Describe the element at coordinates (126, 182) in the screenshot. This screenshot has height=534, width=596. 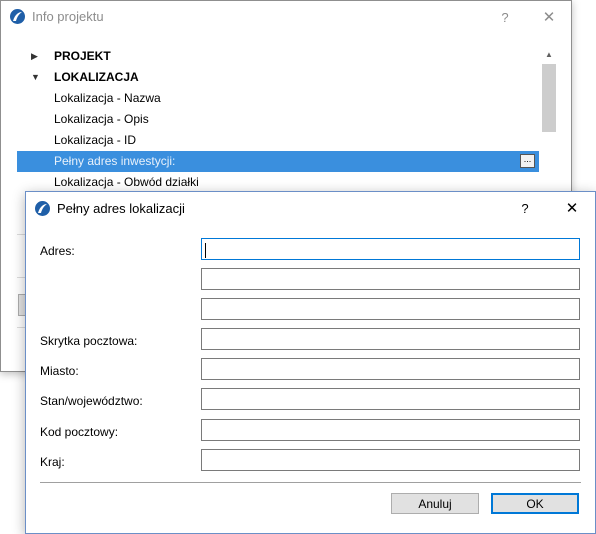
I see `tree-label: Lokalizacja - Obwód działki` at that location.